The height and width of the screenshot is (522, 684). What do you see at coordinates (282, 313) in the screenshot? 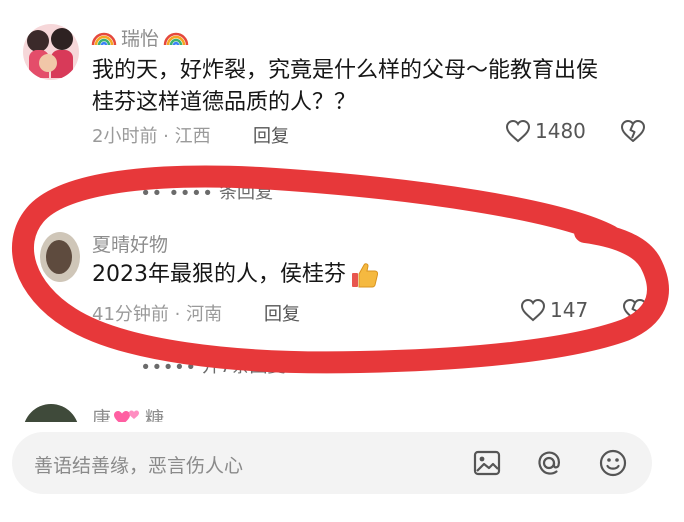
I see `reply-button-2: 回复` at bounding box center [282, 313].